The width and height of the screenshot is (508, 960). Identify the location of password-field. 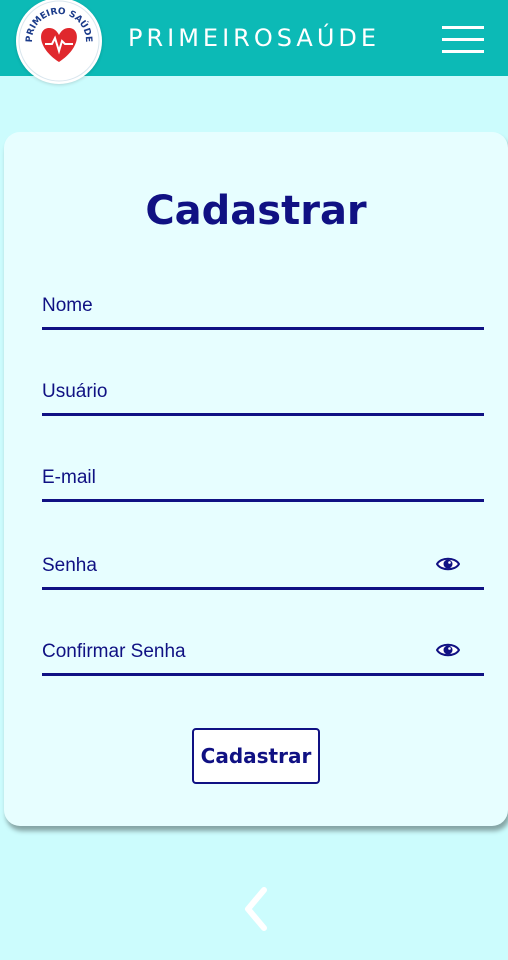
(263, 560).